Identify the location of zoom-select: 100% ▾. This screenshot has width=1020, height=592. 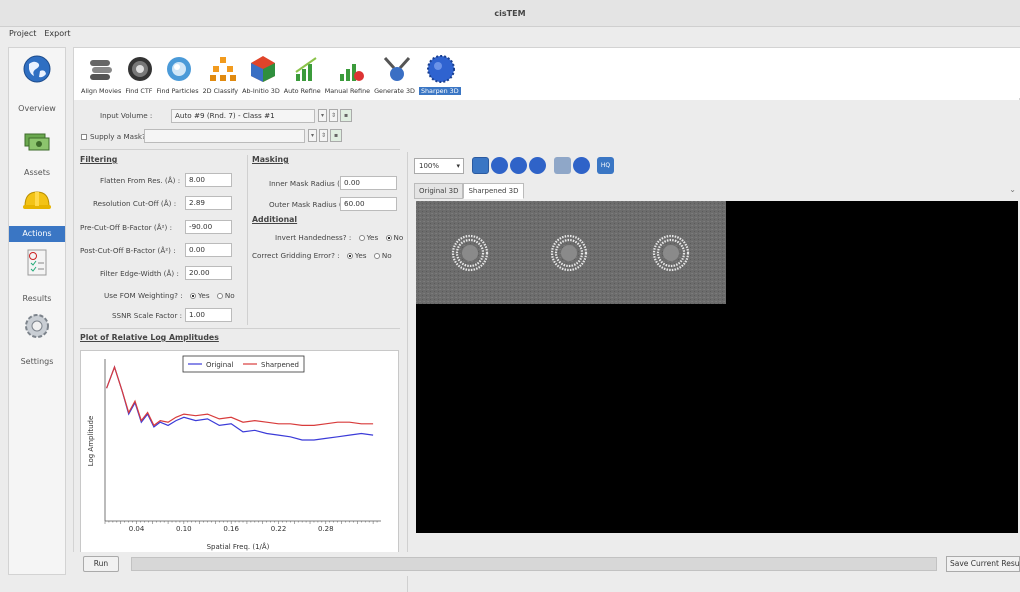
(439, 166).